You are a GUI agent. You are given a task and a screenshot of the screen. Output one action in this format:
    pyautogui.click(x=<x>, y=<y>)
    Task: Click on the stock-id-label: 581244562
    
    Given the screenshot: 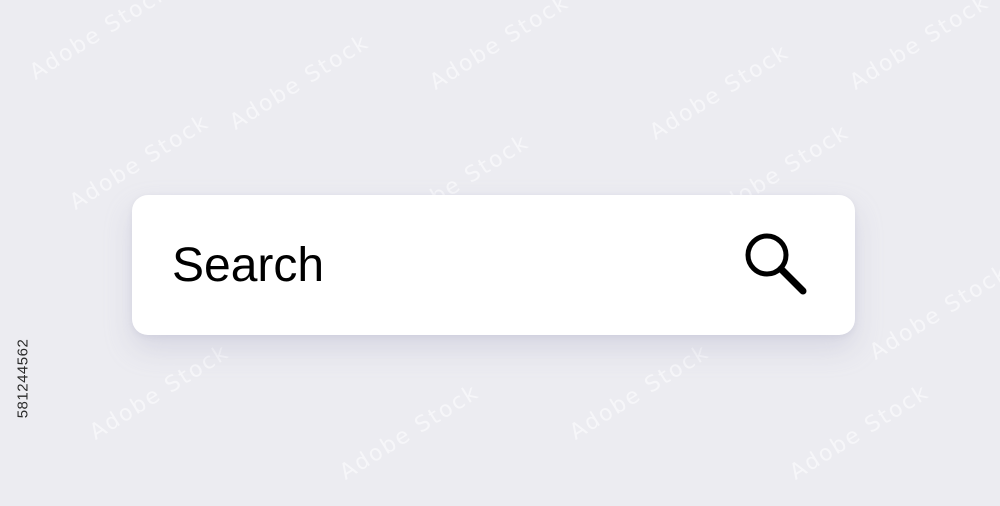 What is the action you would take?
    pyautogui.click(x=23, y=378)
    